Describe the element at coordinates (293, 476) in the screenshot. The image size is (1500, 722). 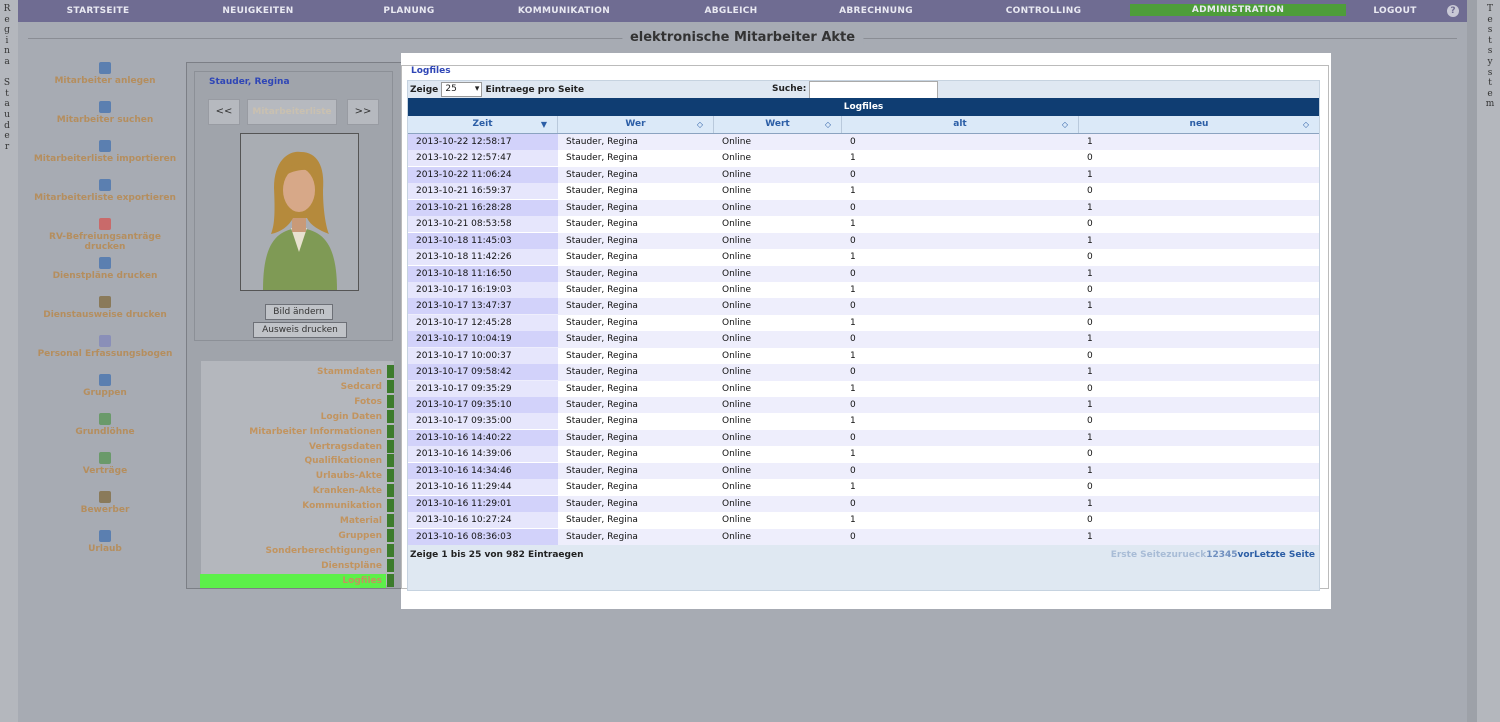
I see `tab-urlaubs-akte: Urlaubs-Akte` at that location.